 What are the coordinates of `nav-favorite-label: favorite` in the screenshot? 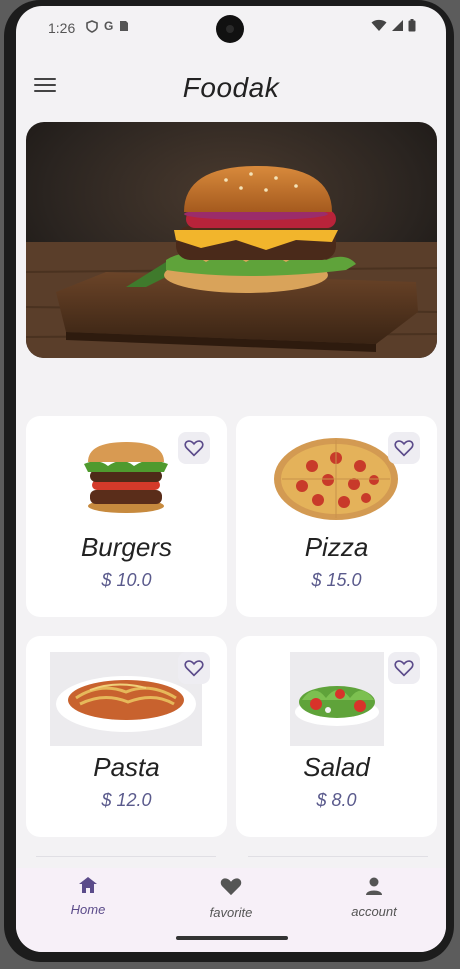 It's located at (231, 912).